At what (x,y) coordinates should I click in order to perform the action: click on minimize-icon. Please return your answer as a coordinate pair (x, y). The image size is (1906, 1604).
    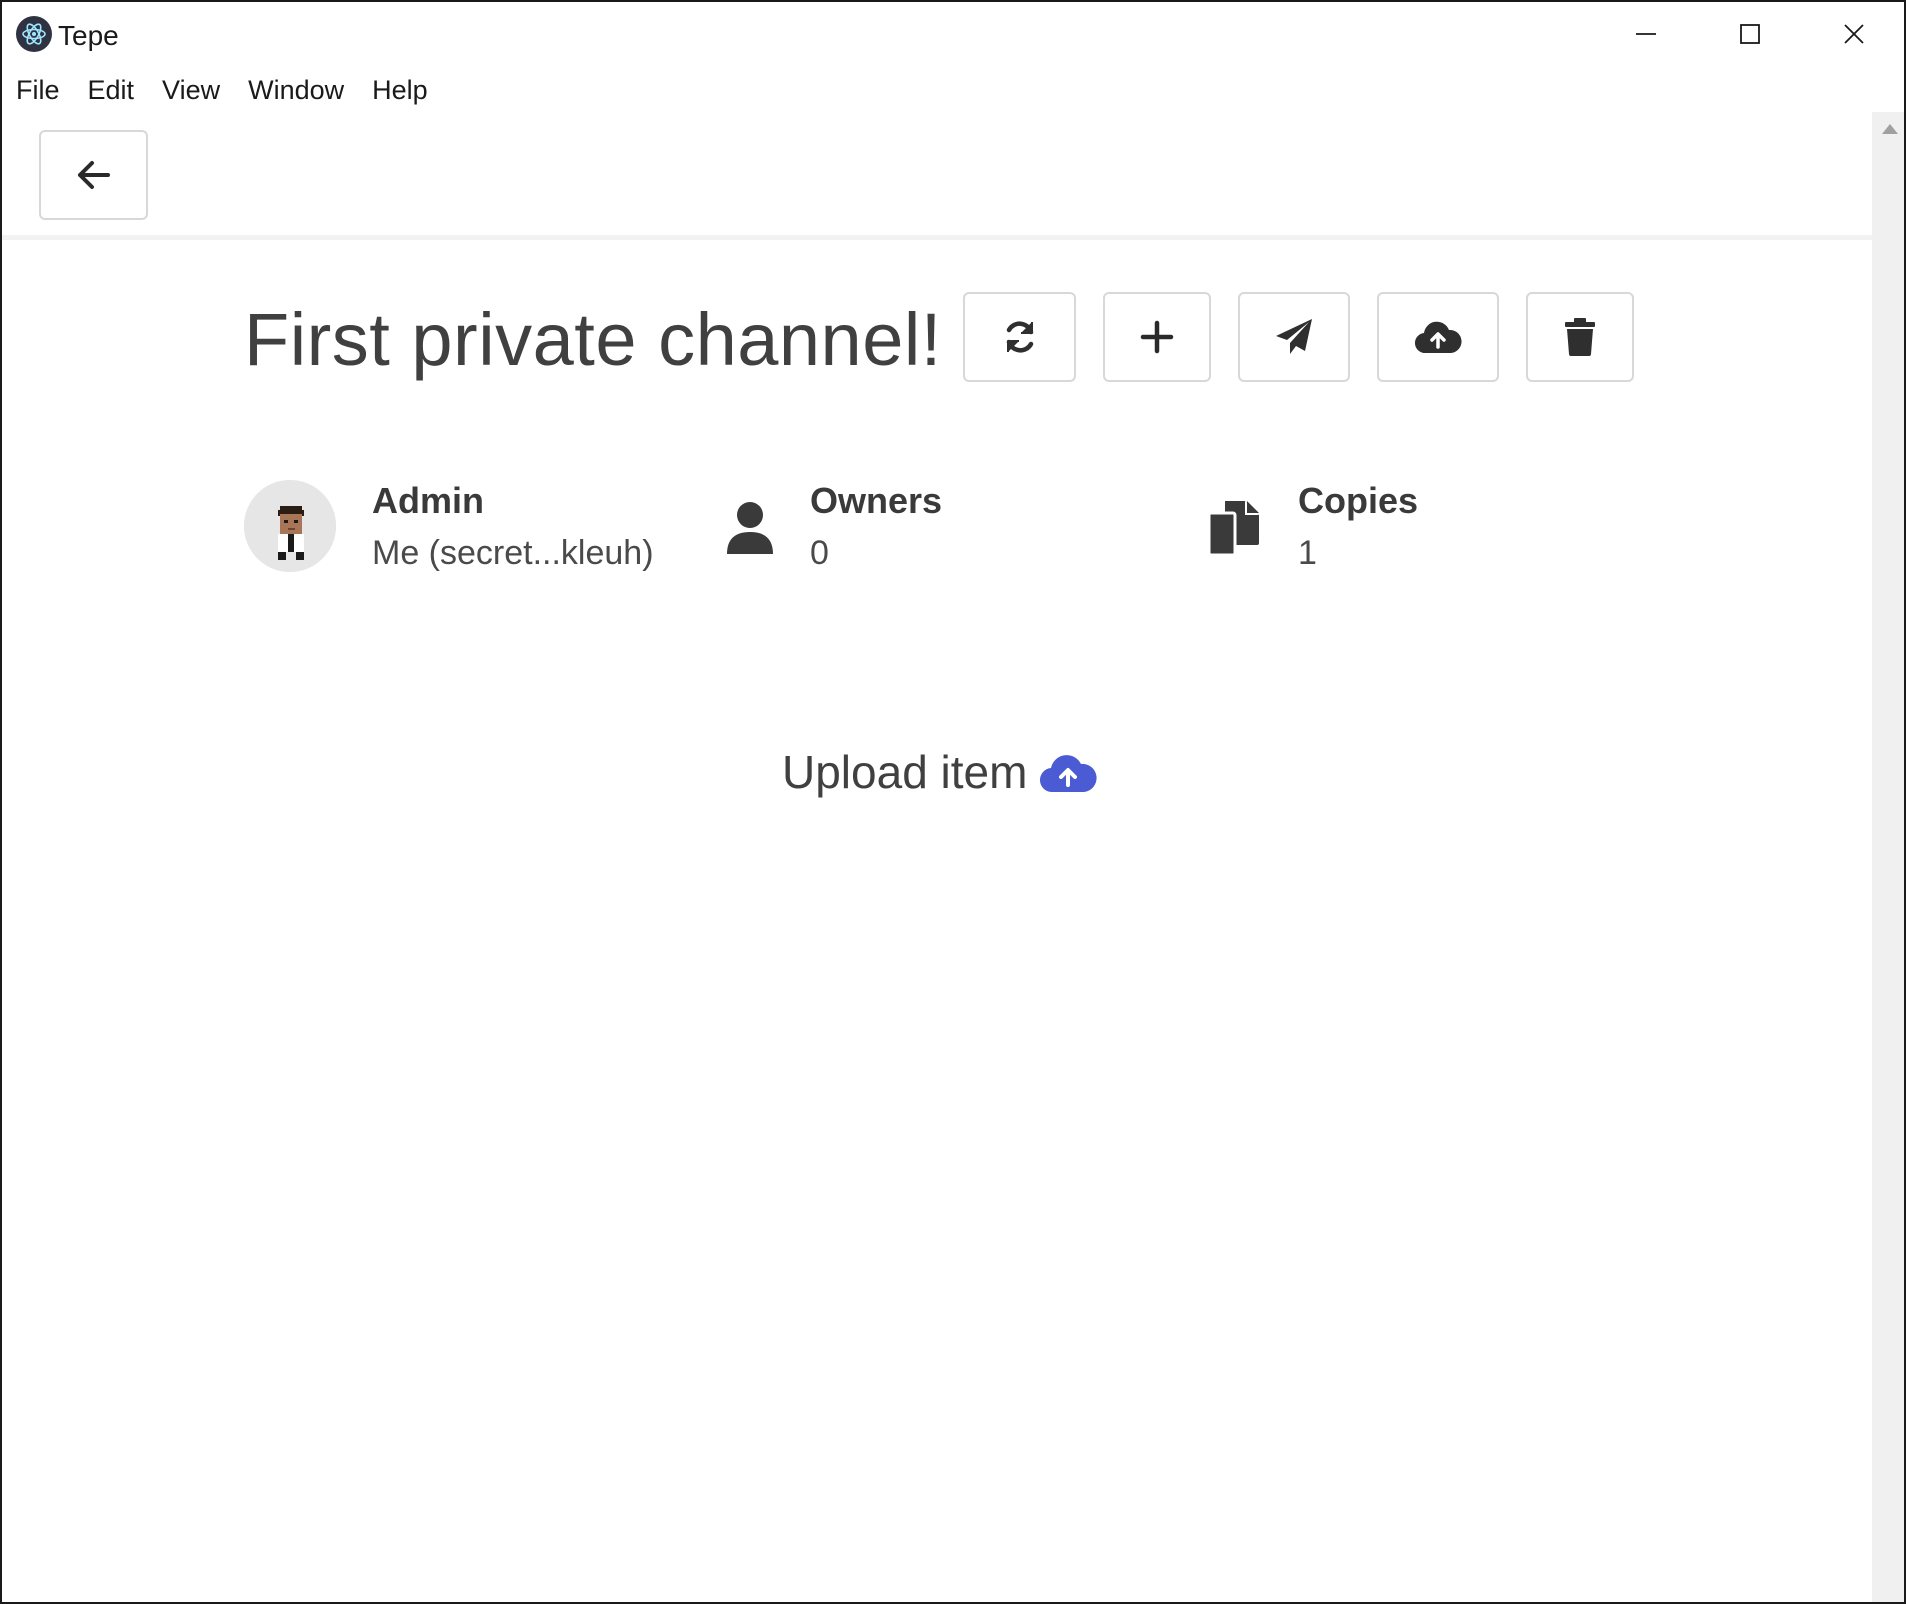
    Looking at the image, I should click on (1646, 34).